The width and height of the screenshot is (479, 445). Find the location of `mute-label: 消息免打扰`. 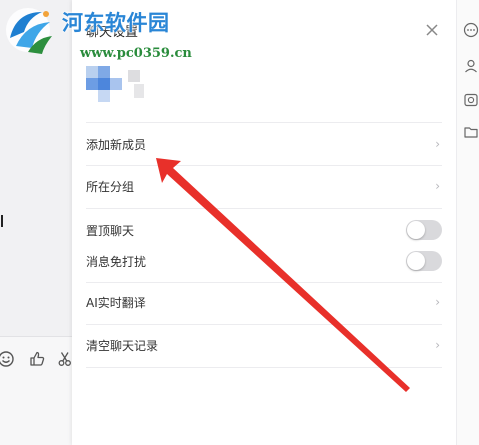

mute-label: 消息免打扰 is located at coordinates (116, 261).